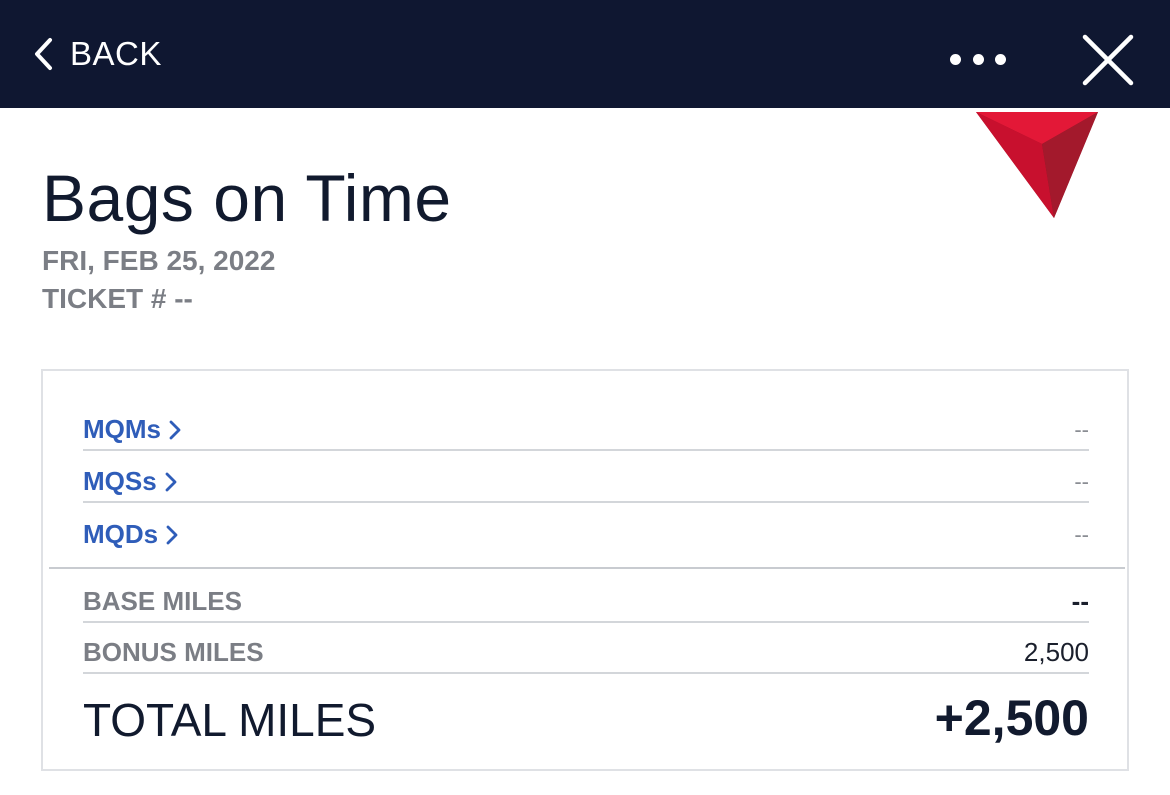 The image size is (1170, 795). I want to click on top-navigation-bar: BACK, so click(585, 54).